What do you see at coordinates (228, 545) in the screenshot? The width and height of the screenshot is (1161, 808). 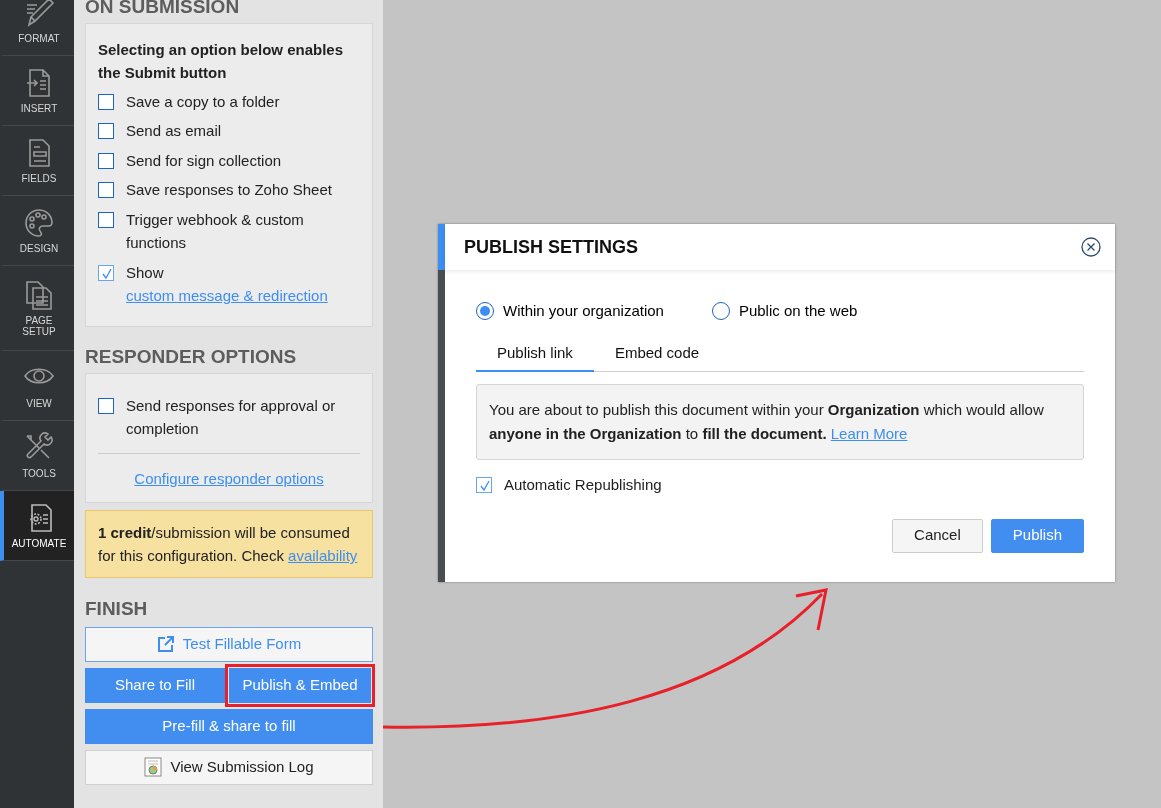 I see `notice-text: 1 credit/submission will be consumed for this configuration. Check availability` at bounding box center [228, 545].